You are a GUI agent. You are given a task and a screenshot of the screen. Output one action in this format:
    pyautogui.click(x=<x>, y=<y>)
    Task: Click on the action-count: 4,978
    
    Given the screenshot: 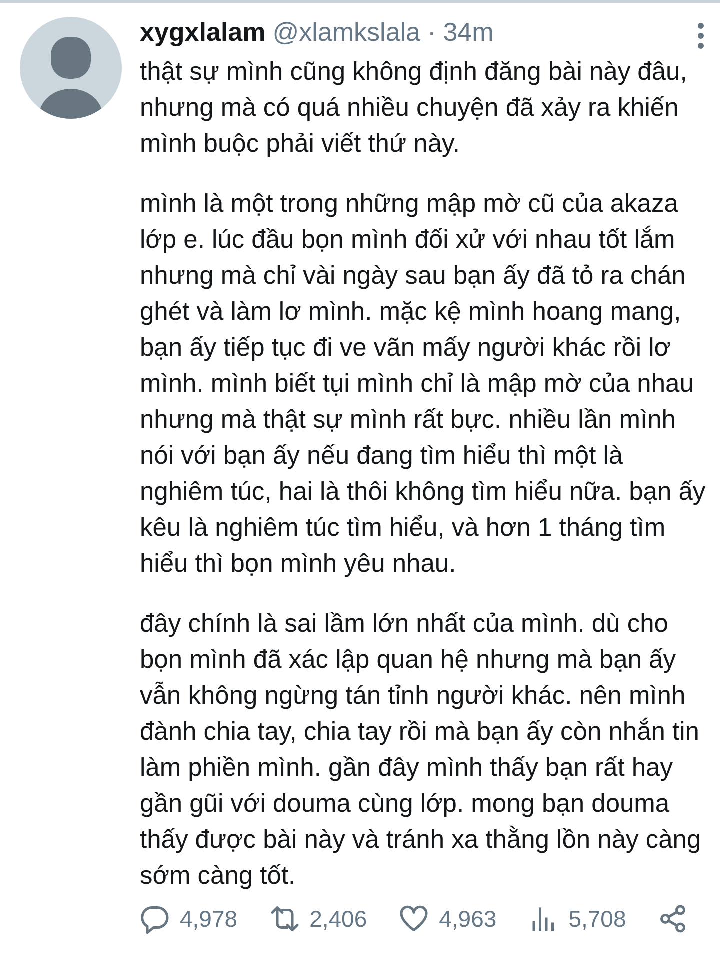 What is the action you would take?
    pyautogui.click(x=209, y=919)
    